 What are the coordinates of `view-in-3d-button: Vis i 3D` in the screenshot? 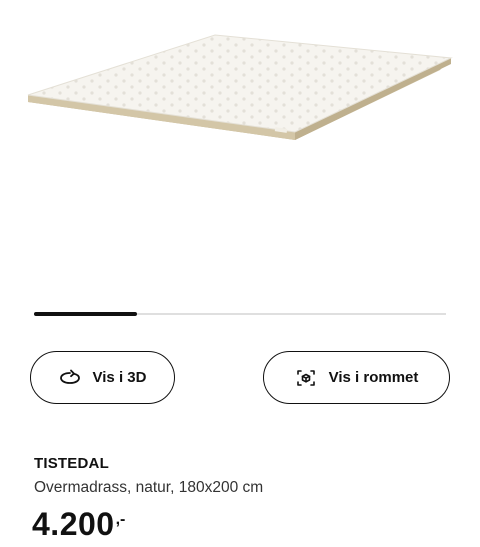 It's located at (102, 377).